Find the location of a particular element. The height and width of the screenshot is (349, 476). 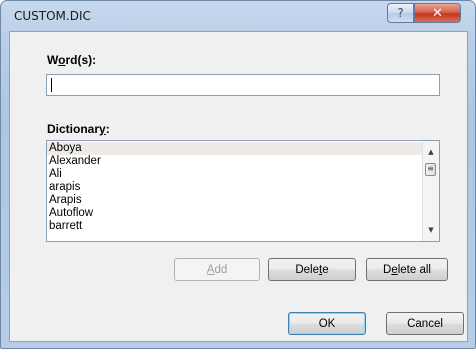

delete-button: Dele t e is located at coordinates (312, 269).